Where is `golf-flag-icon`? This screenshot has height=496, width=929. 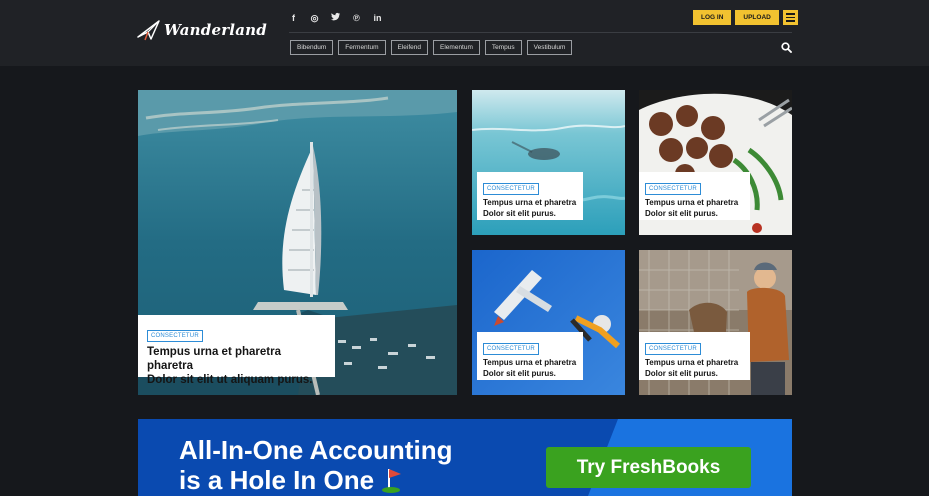
golf-flag-icon is located at coordinates (392, 481).